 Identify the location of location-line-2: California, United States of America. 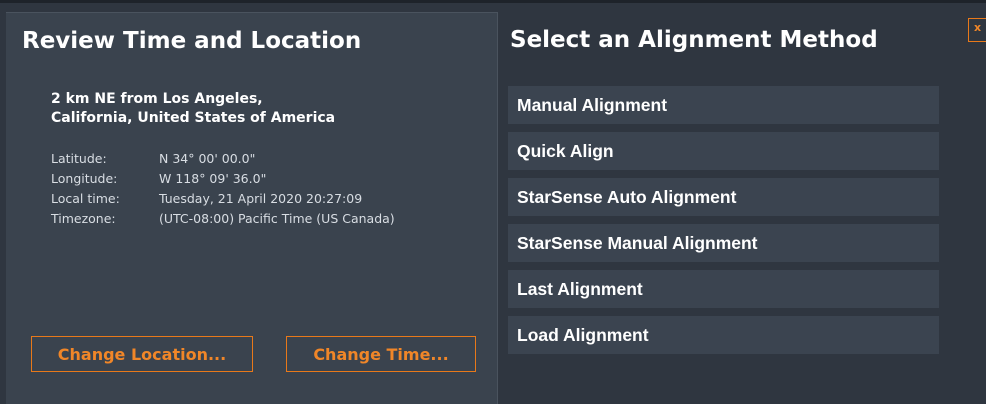
(193, 118).